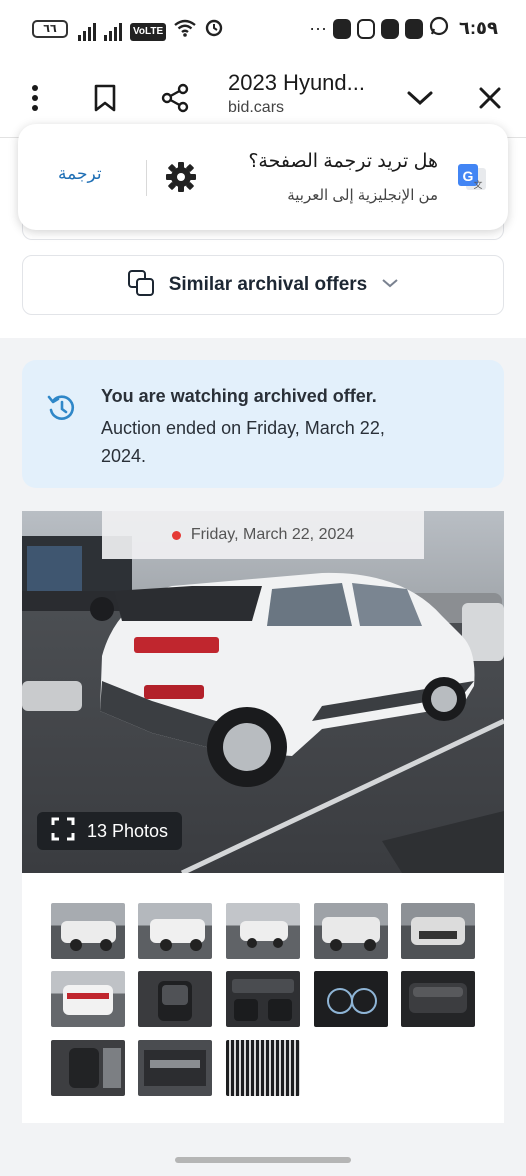 The width and height of the screenshot is (526, 1176). I want to click on fullscreen-icon, so click(63, 831).